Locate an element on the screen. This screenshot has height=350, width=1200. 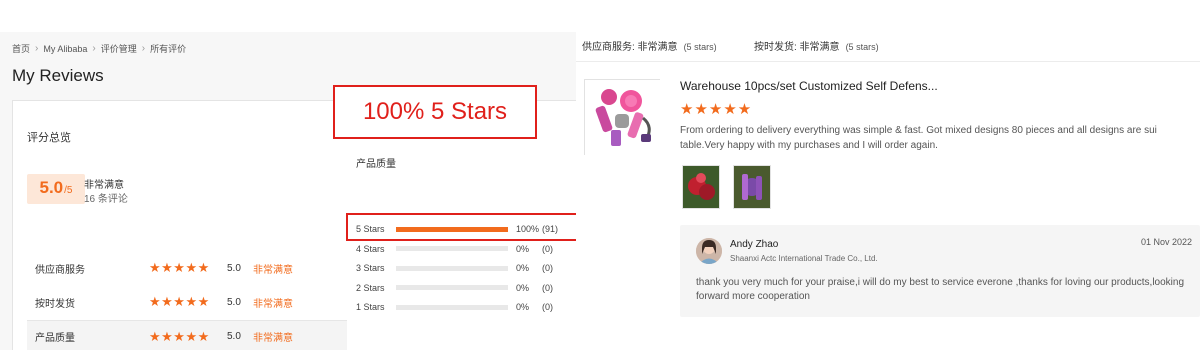
rating-row-on-time: 按时发货 ★★★★★ 5.0 非常满意 is located at coordinates (187, 302).